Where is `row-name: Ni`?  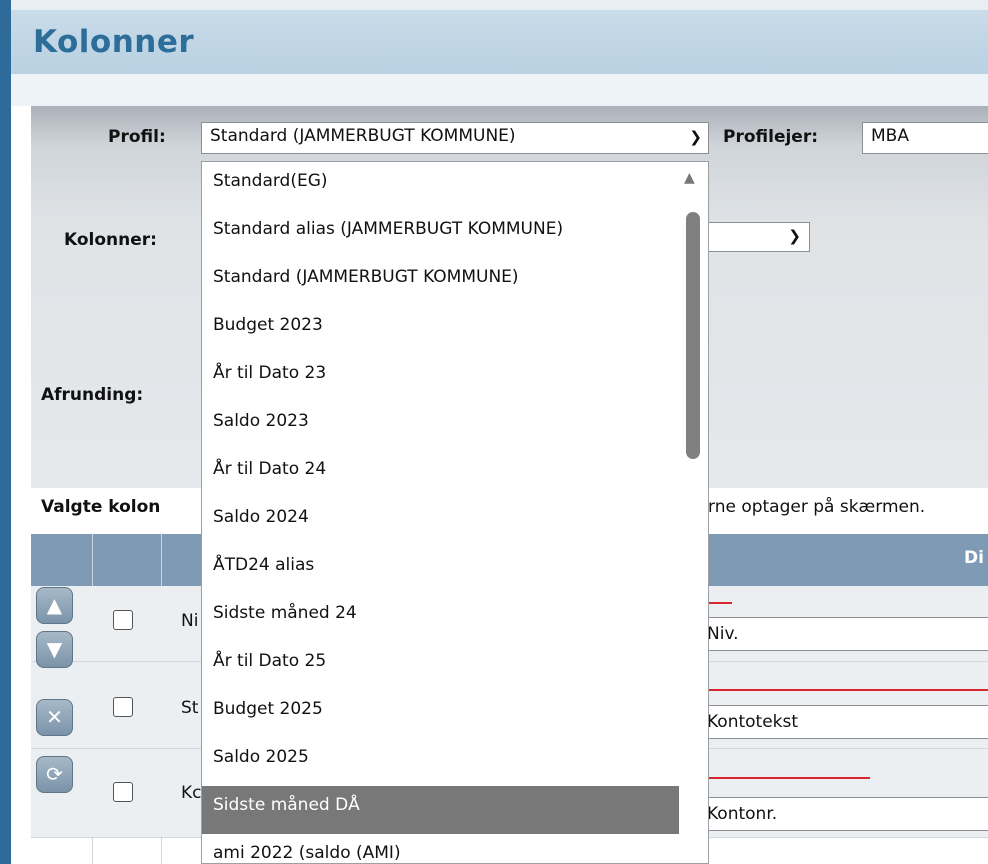
row-name: Ni is located at coordinates (190, 621).